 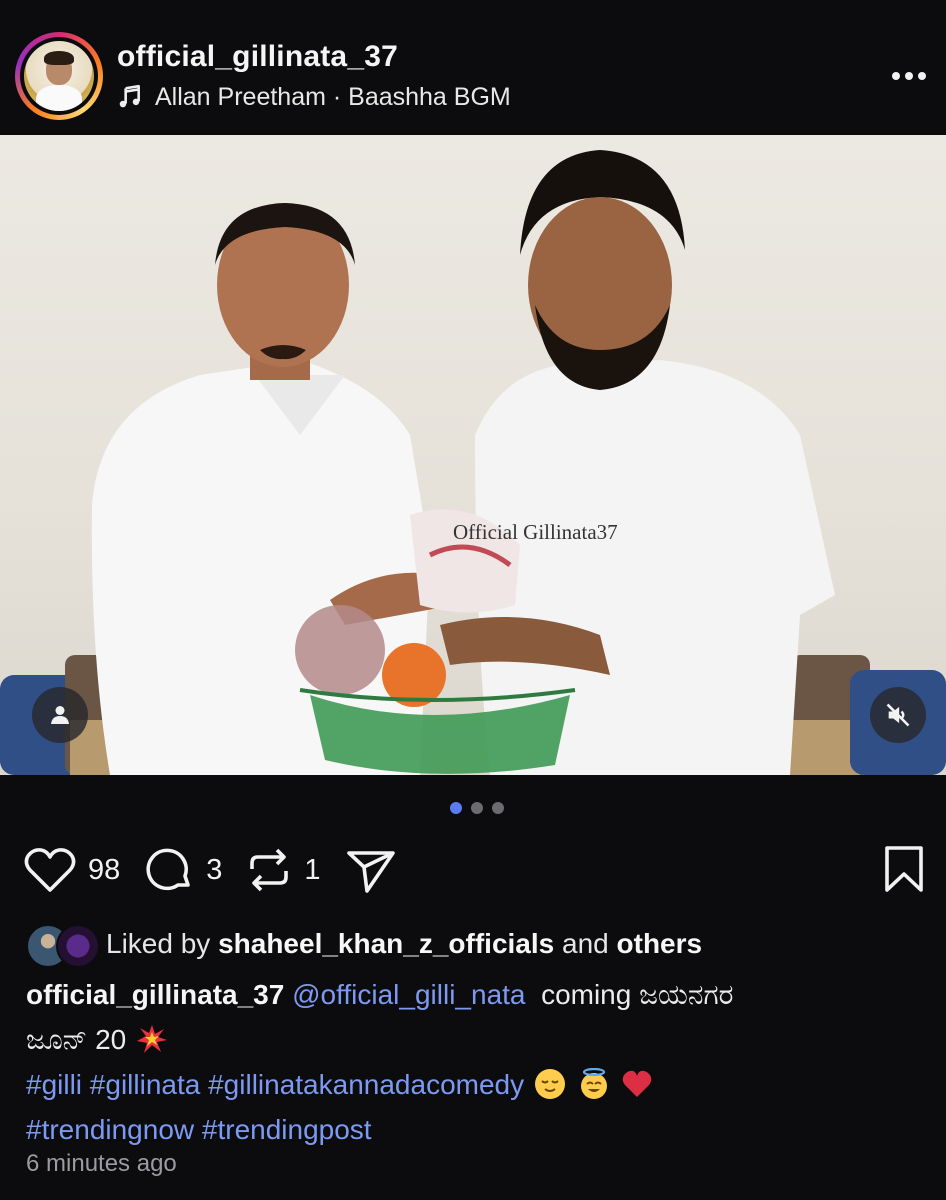 I want to click on mute-button, so click(x=898, y=715).